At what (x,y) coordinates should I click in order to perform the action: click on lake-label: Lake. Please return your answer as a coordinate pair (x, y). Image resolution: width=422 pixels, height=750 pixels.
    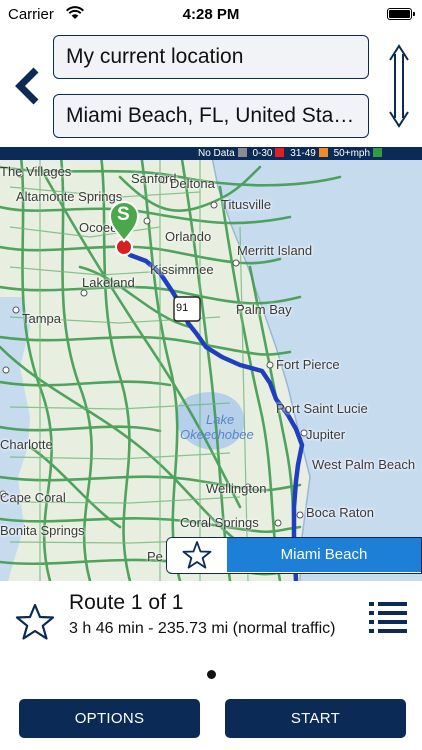
    Looking at the image, I should click on (220, 419).